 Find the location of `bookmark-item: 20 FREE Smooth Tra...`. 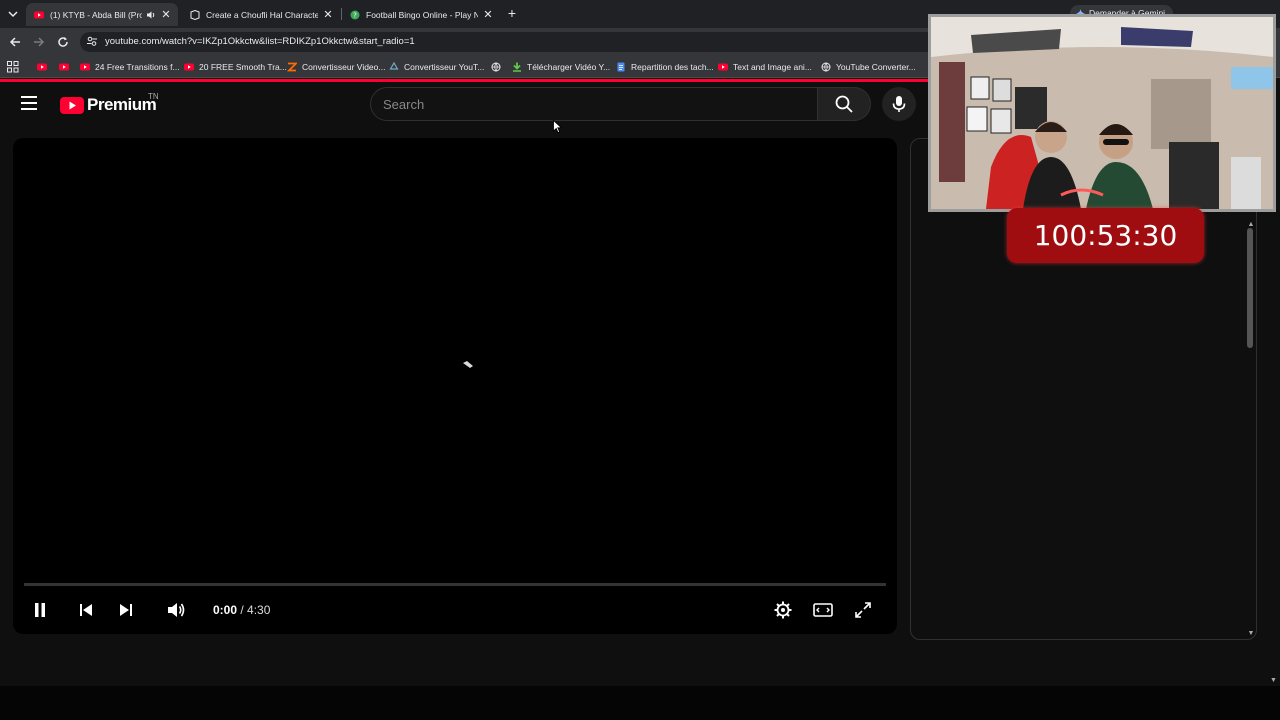

bookmark-item: 20 FREE Smooth Tra... is located at coordinates (235, 67).